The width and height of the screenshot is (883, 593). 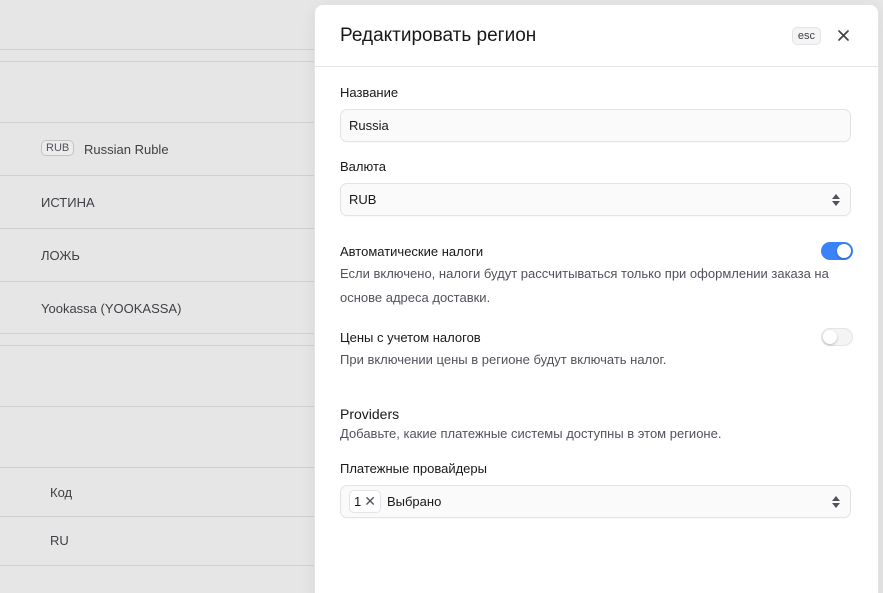 I want to click on payment-providers-label: Платежные провайдеры, so click(x=413, y=468).